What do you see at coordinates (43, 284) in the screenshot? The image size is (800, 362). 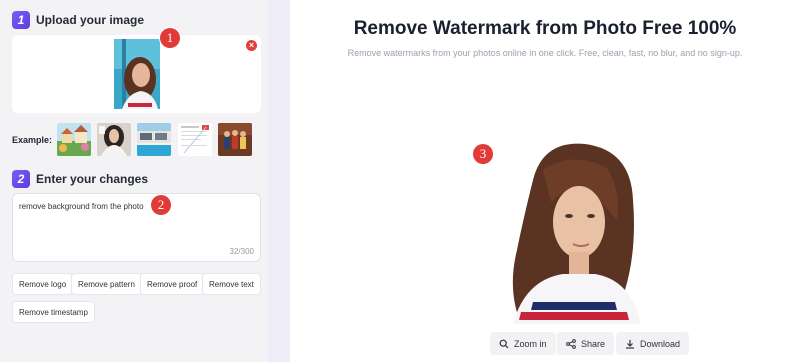 I see `chip-remove-logo: Remove logo` at bounding box center [43, 284].